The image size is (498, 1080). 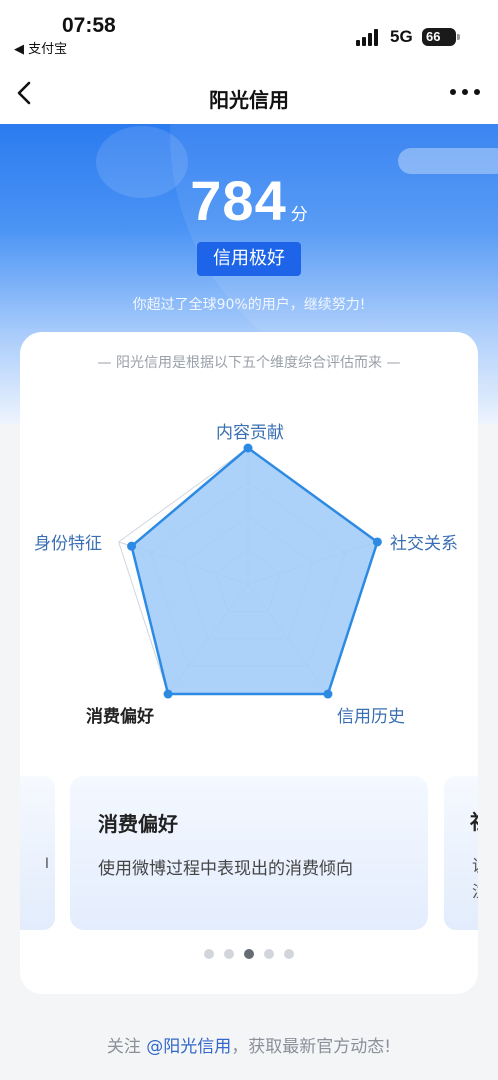 I want to click on carousel-pagination, so click(x=249, y=953).